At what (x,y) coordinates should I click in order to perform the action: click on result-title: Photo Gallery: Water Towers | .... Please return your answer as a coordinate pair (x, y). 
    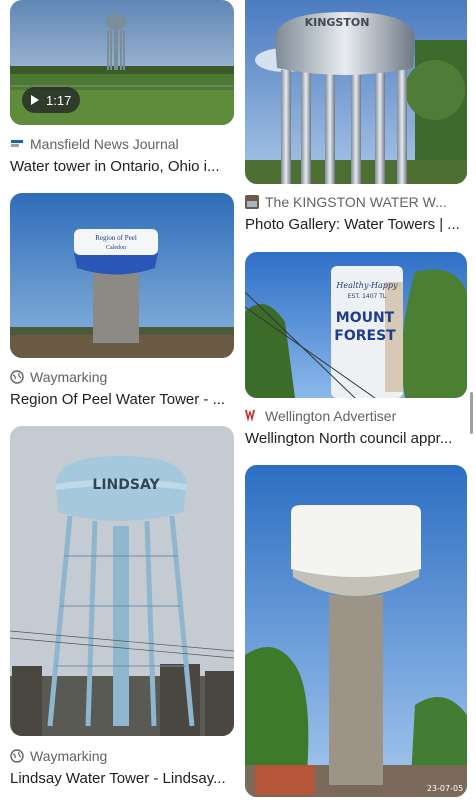
    Looking at the image, I should click on (356, 224).